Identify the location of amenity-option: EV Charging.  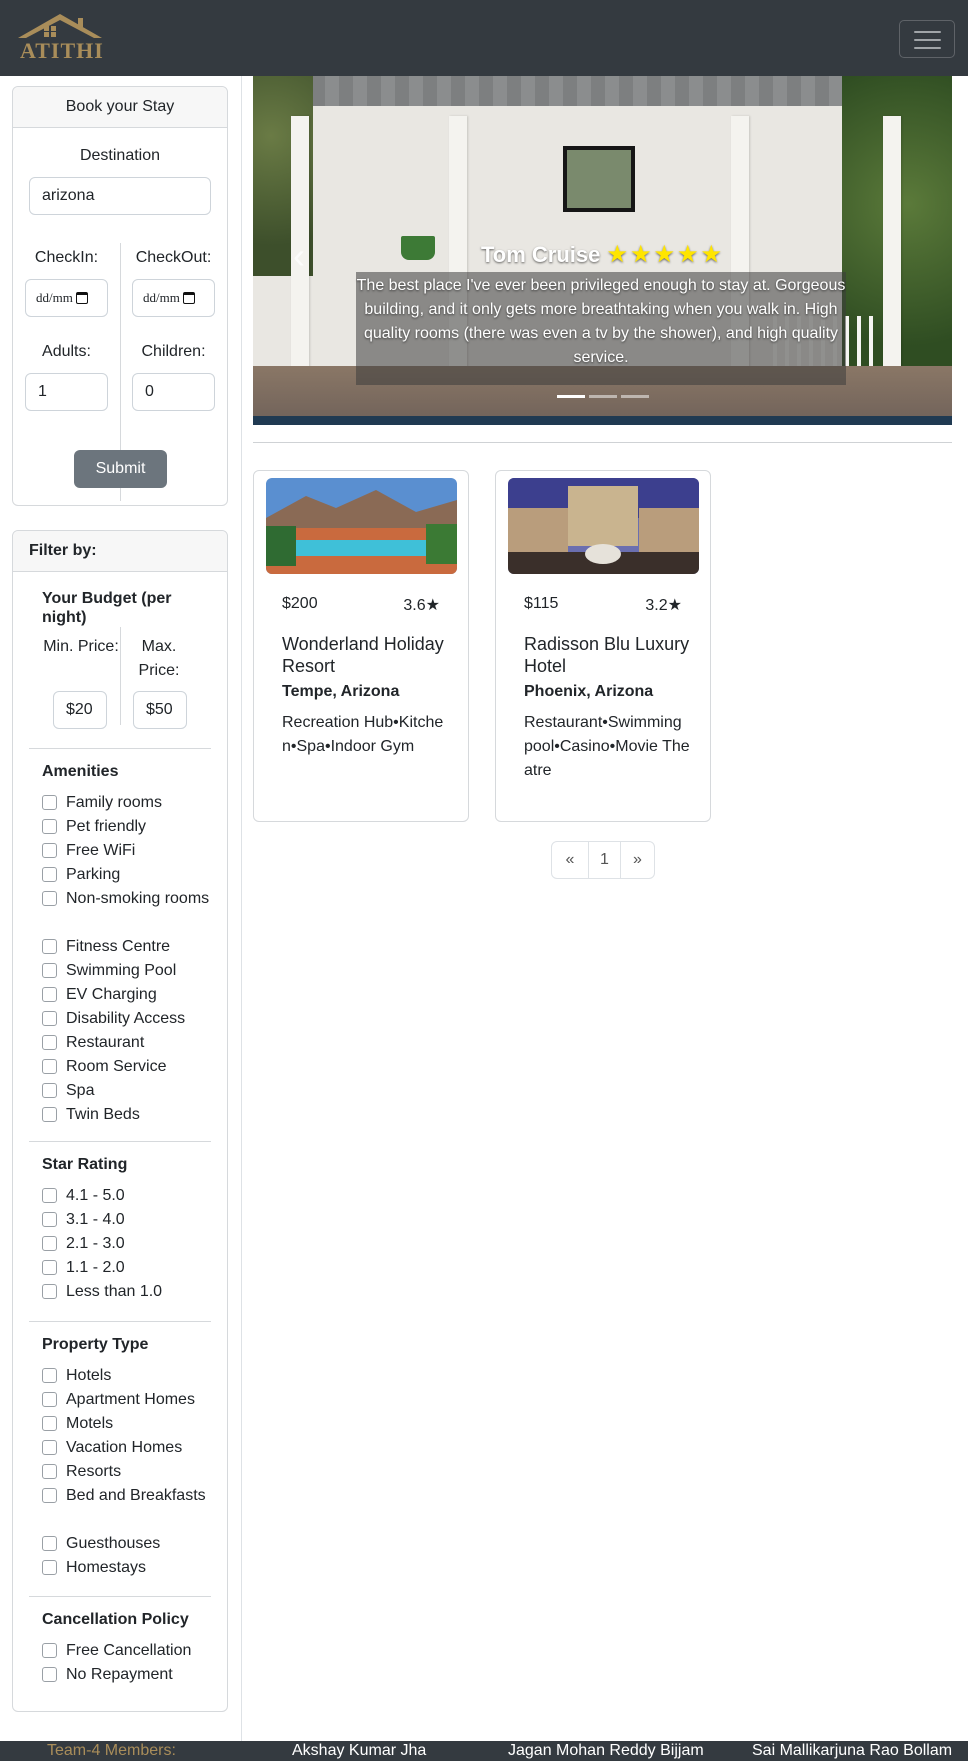
(127, 995).